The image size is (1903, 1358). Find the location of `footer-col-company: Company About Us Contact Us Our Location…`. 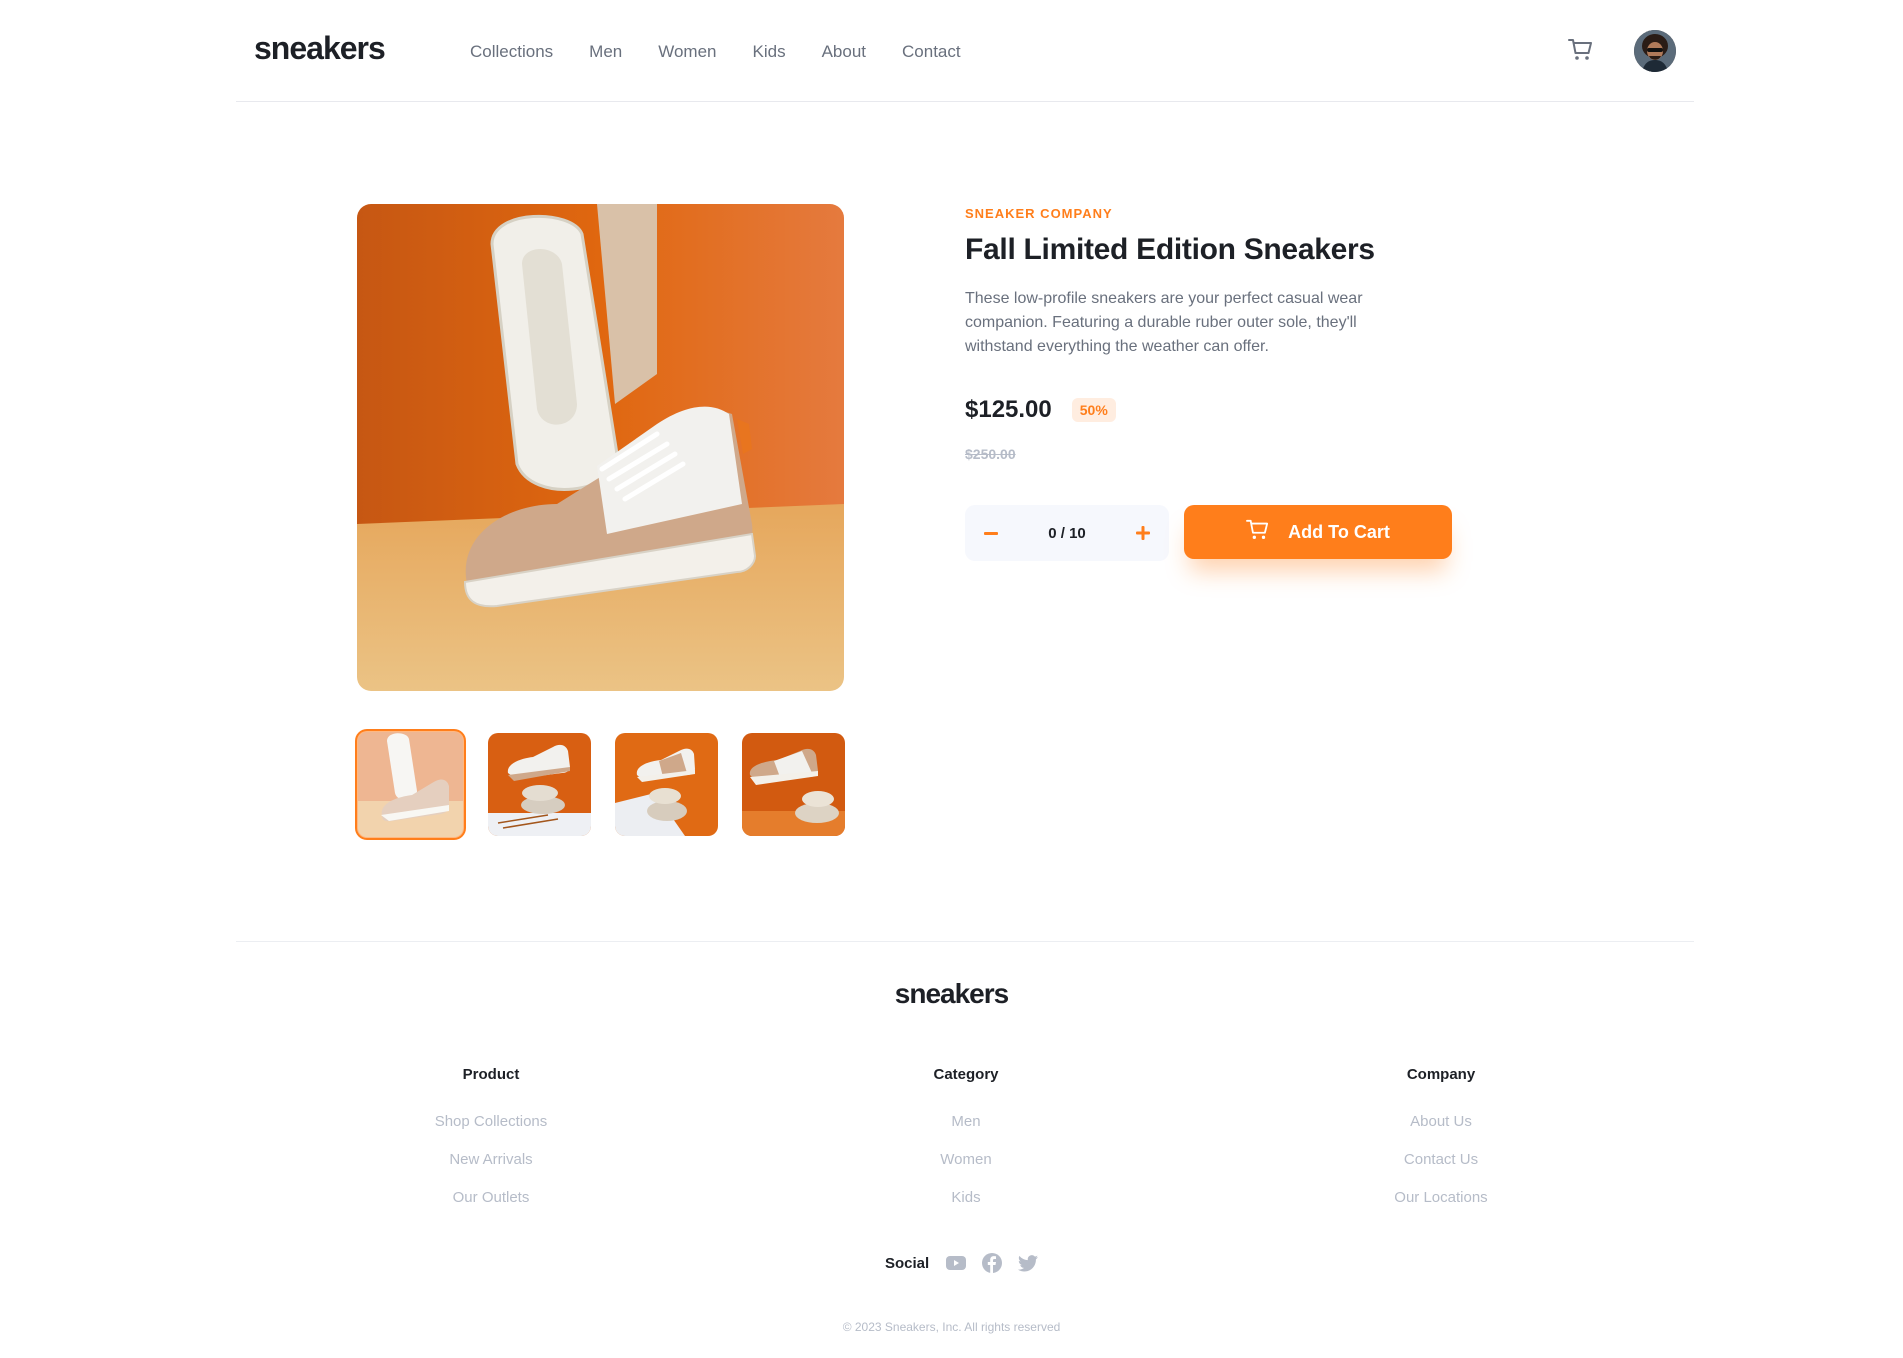

footer-col-company: Company About Us Contact Us Our Location… is located at coordinates (1441, 1146).